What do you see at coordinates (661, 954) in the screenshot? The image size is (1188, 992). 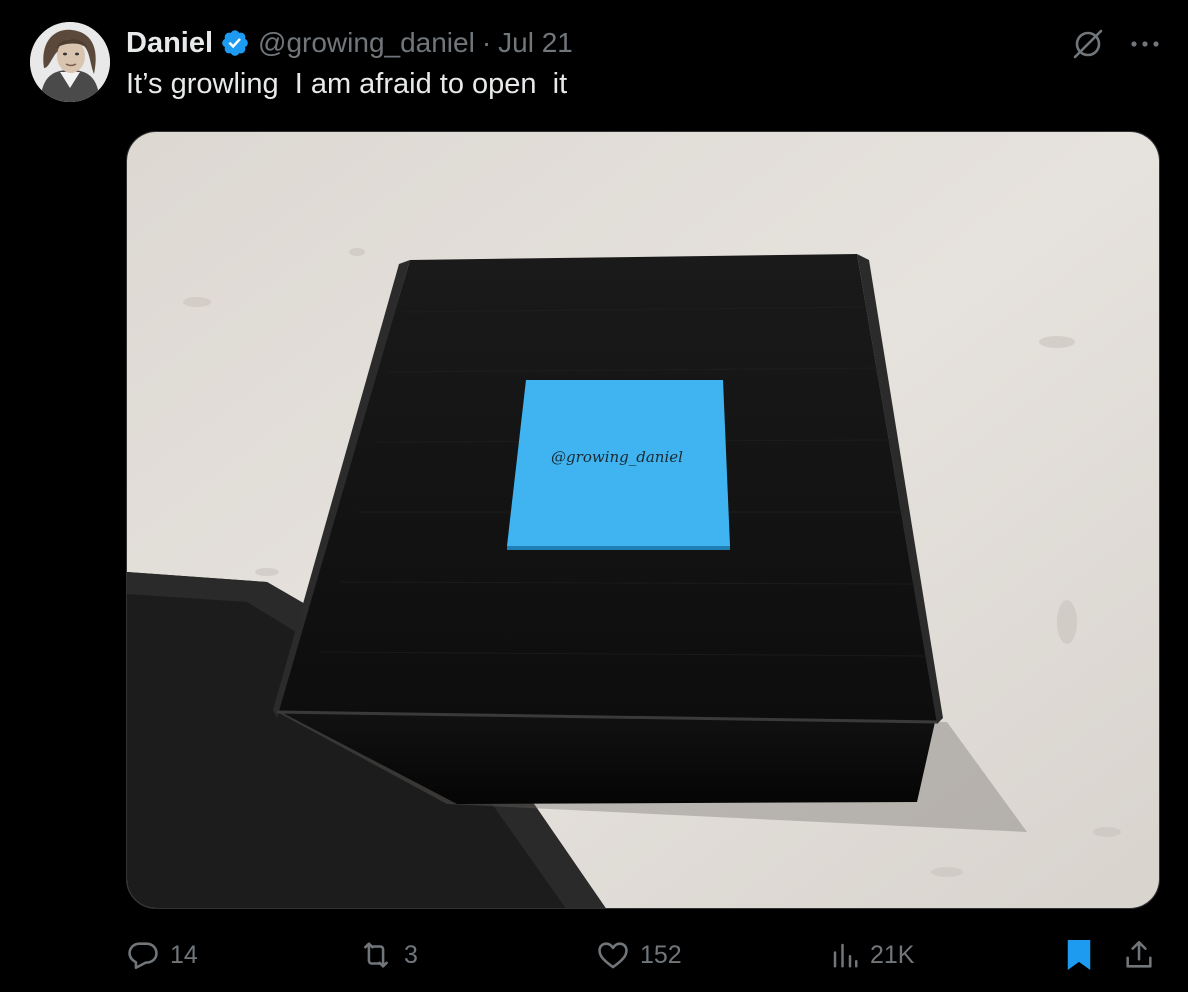 I see `like-count: 152` at bounding box center [661, 954].